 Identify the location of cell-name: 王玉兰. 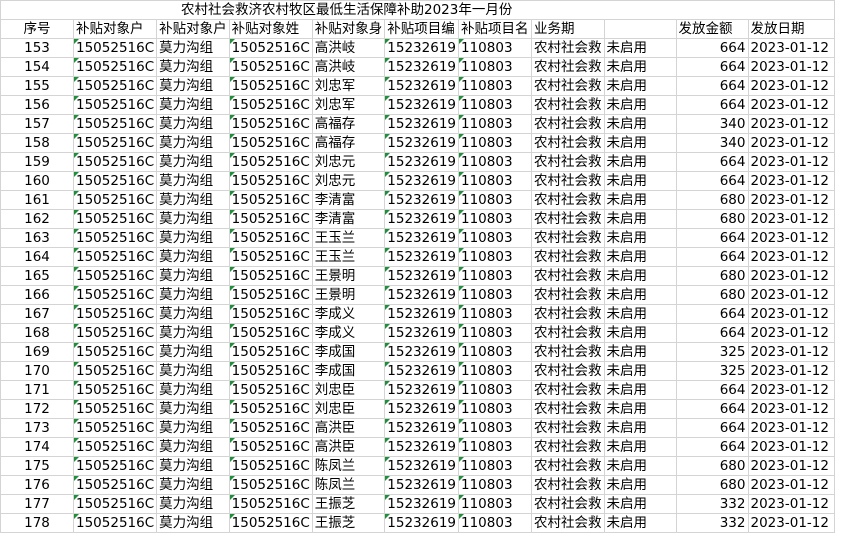
(348, 257).